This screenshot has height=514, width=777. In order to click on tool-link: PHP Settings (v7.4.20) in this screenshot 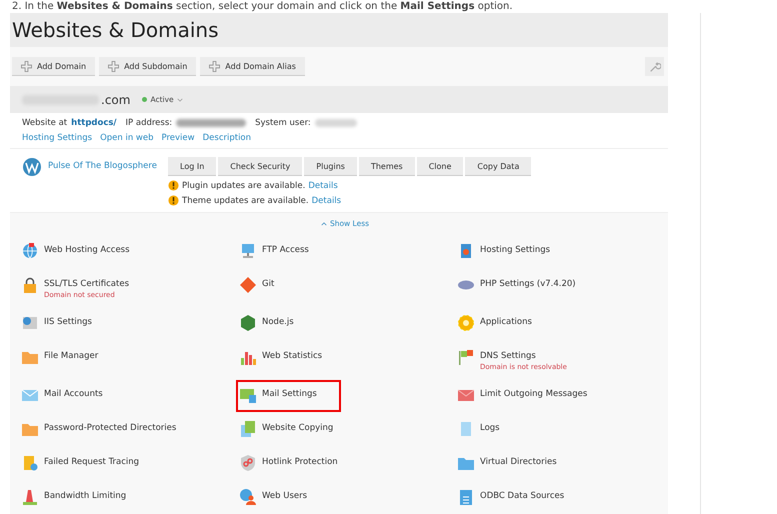, I will do `click(517, 288)`.